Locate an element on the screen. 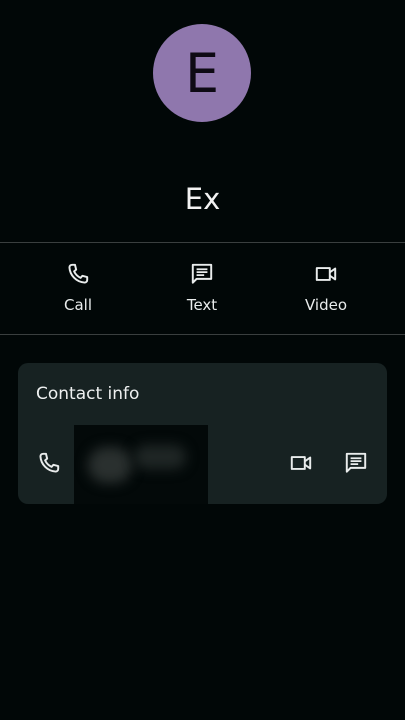 The image size is (405, 720). call-label: Call is located at coordinates (77, 305).